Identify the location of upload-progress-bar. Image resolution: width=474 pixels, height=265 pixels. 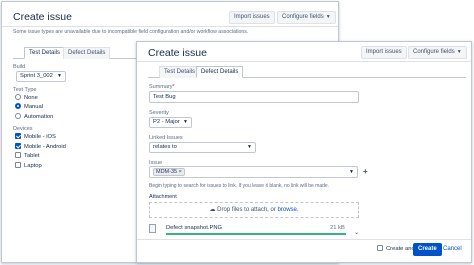
(256, 234).